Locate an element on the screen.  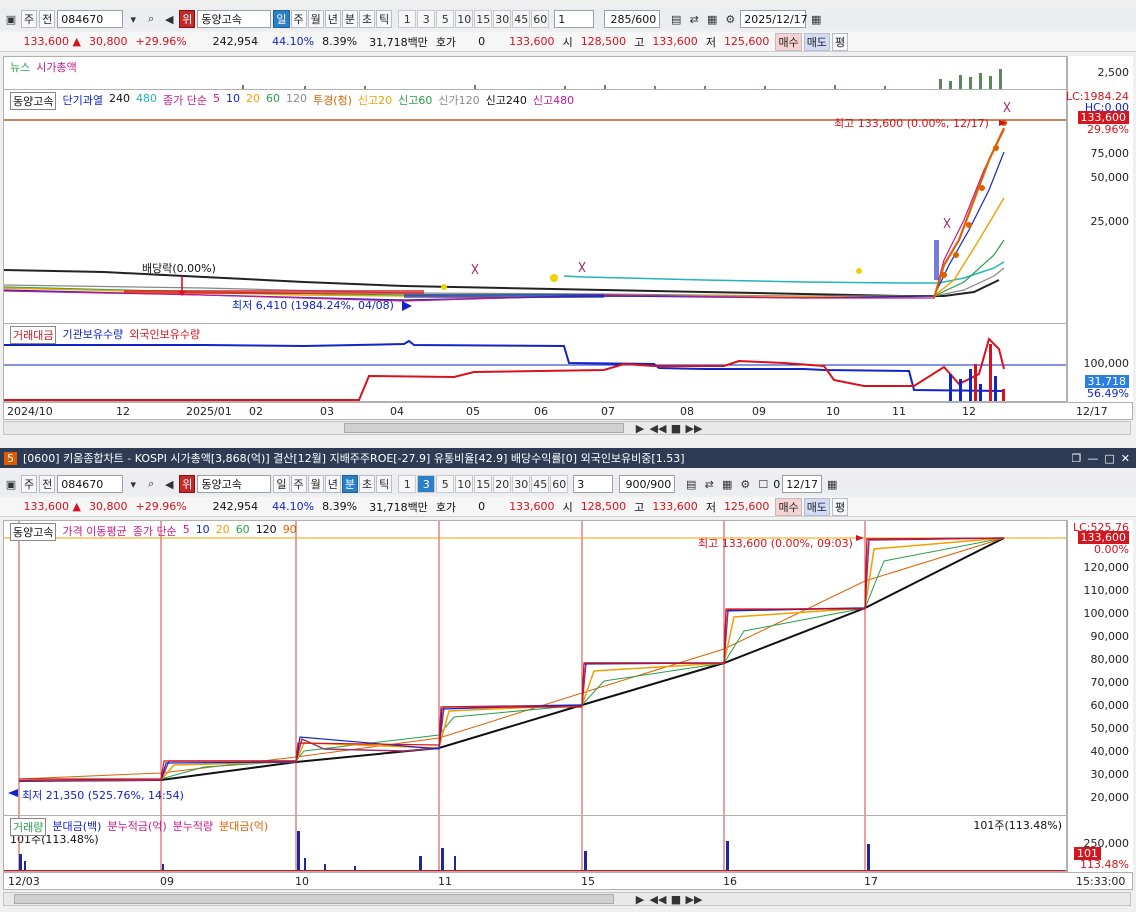
restore-icon: ❐ is located at coordinates (1077, 458).